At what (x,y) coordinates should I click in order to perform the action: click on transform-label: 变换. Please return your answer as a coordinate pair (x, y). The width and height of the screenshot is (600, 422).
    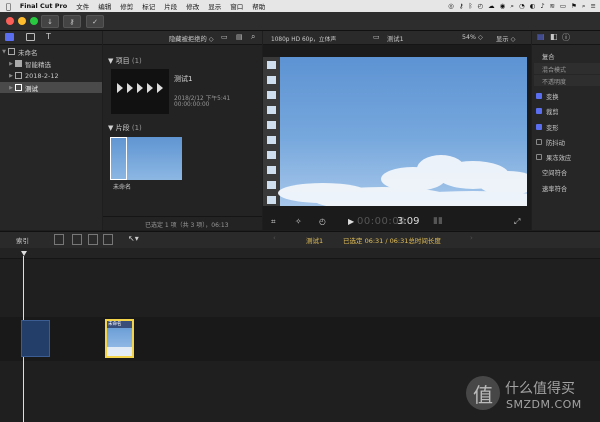
    Looking at the image, I should click on (552, 97).